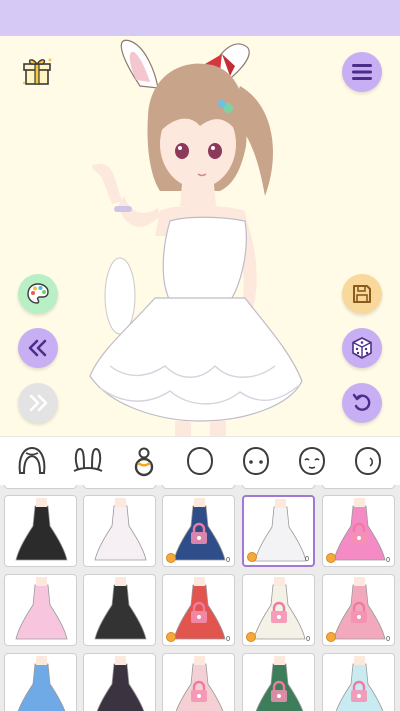 The image size is (400, 711). I want to click on undo-arrow-icon, so click(362, 403).